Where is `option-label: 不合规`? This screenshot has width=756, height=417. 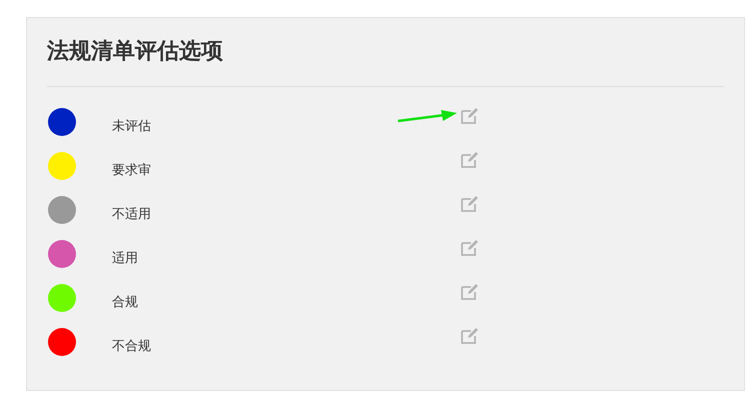 option-label: 不合规 is located at coordinates (132, 346).